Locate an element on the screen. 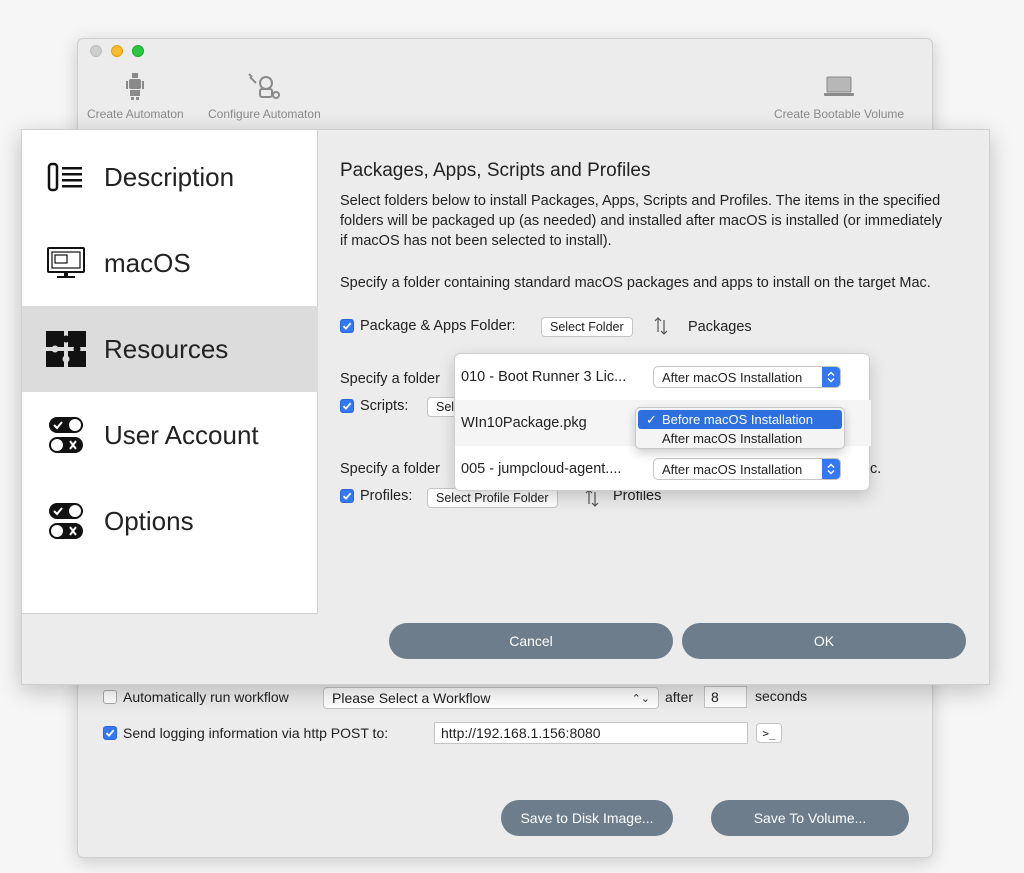 This screenshot has width=1024, height=873. profiles-row: Profiles: is located at coordinates (376, 496).